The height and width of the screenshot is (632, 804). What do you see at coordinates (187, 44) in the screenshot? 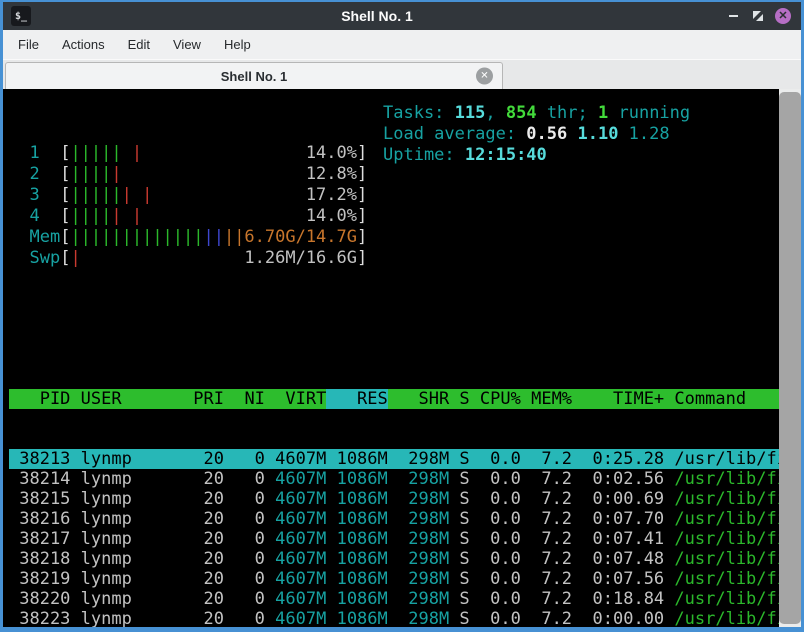
I see `menu-item-view: View` at bounding box center [187, 44].